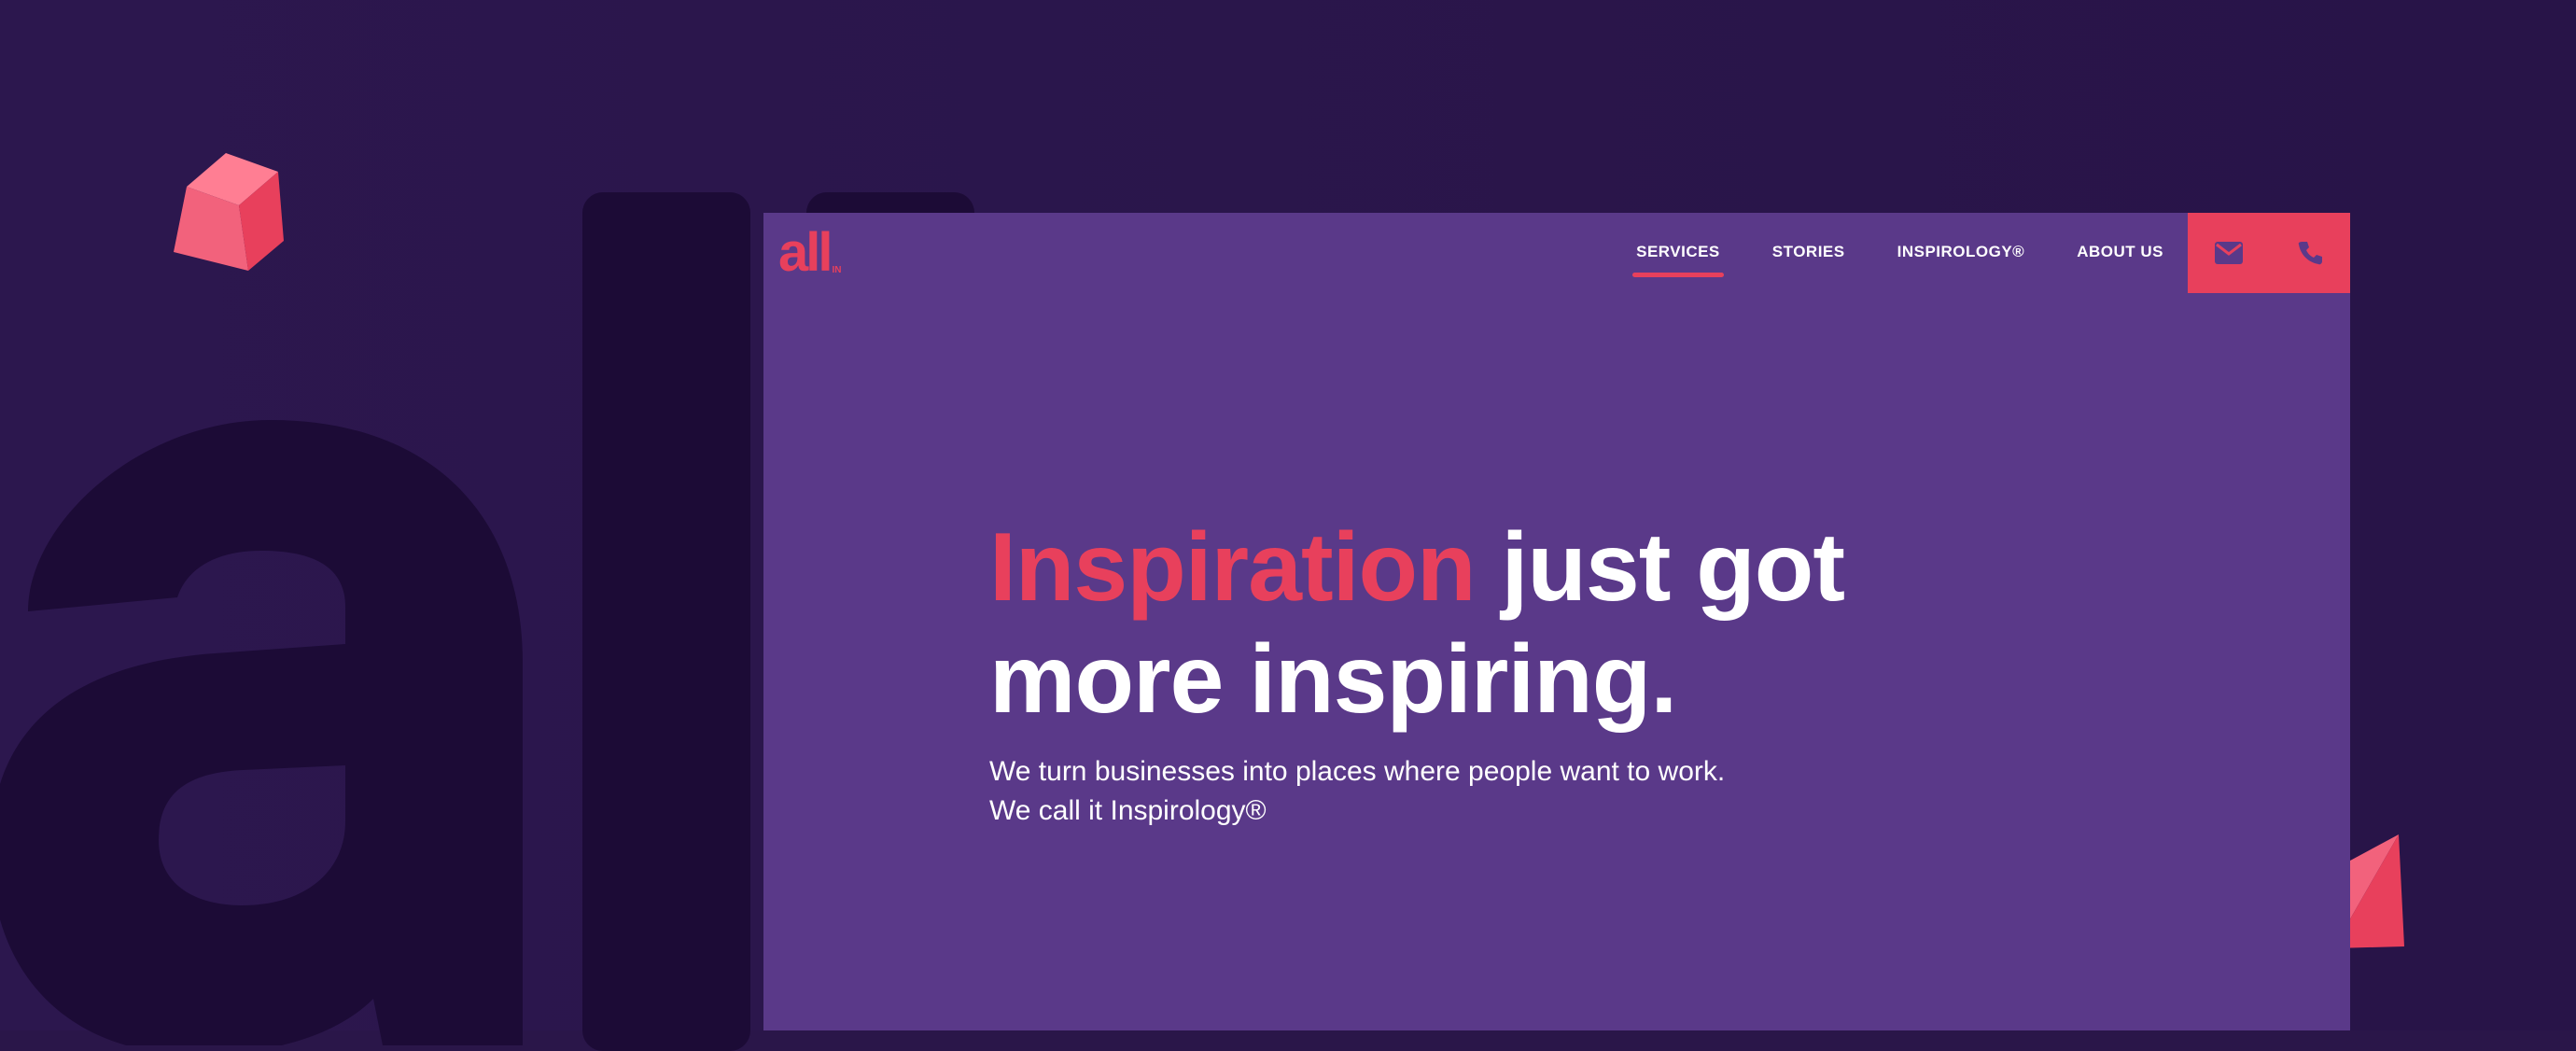  I want to click on brand-logo: all IN, so click(810, 252).